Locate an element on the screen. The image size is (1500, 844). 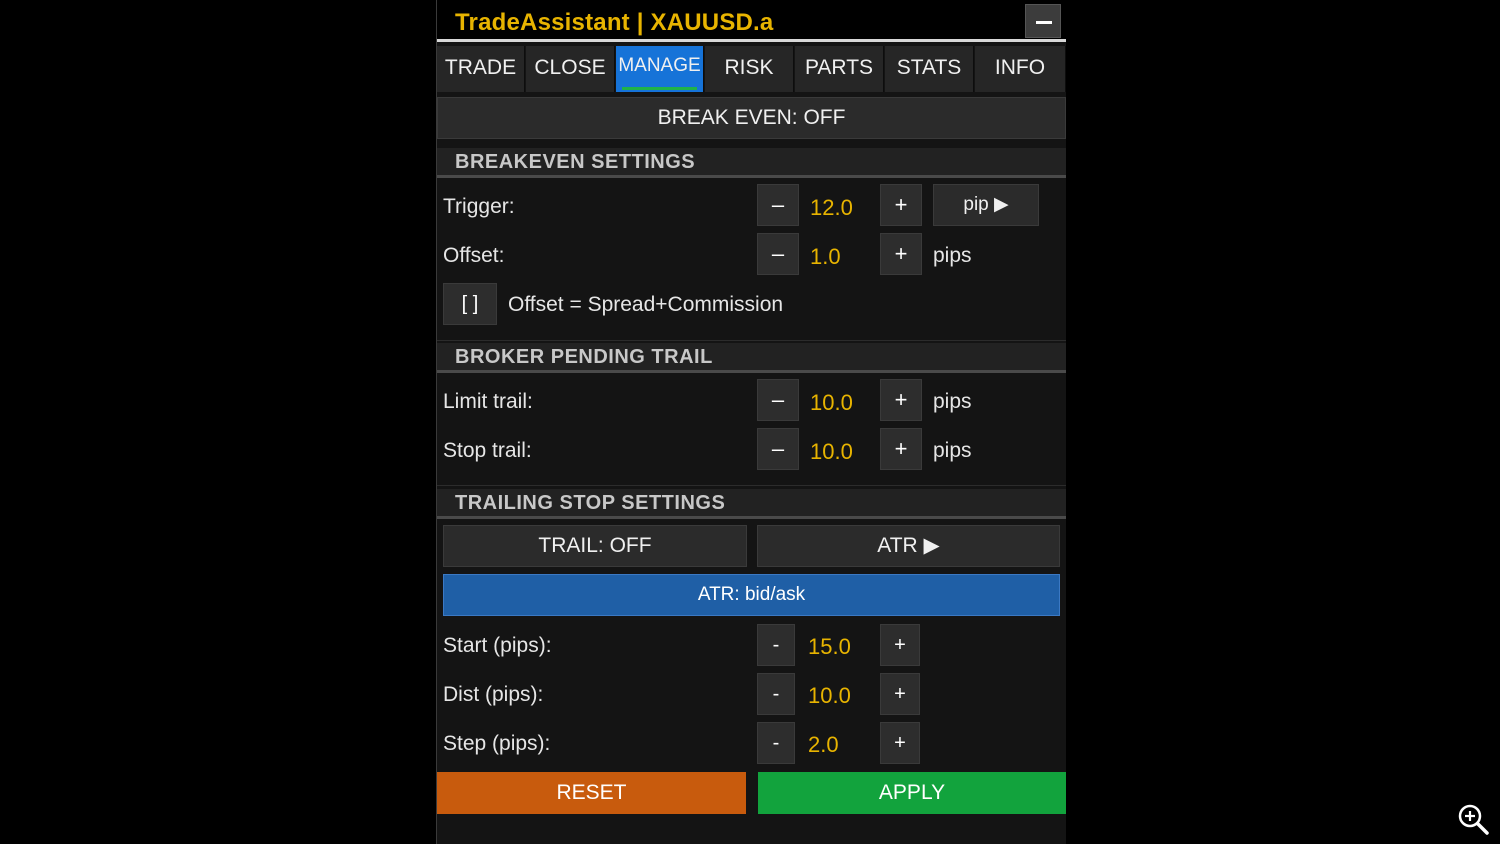
offset-unit: pips is located at coordinates (952, 255).